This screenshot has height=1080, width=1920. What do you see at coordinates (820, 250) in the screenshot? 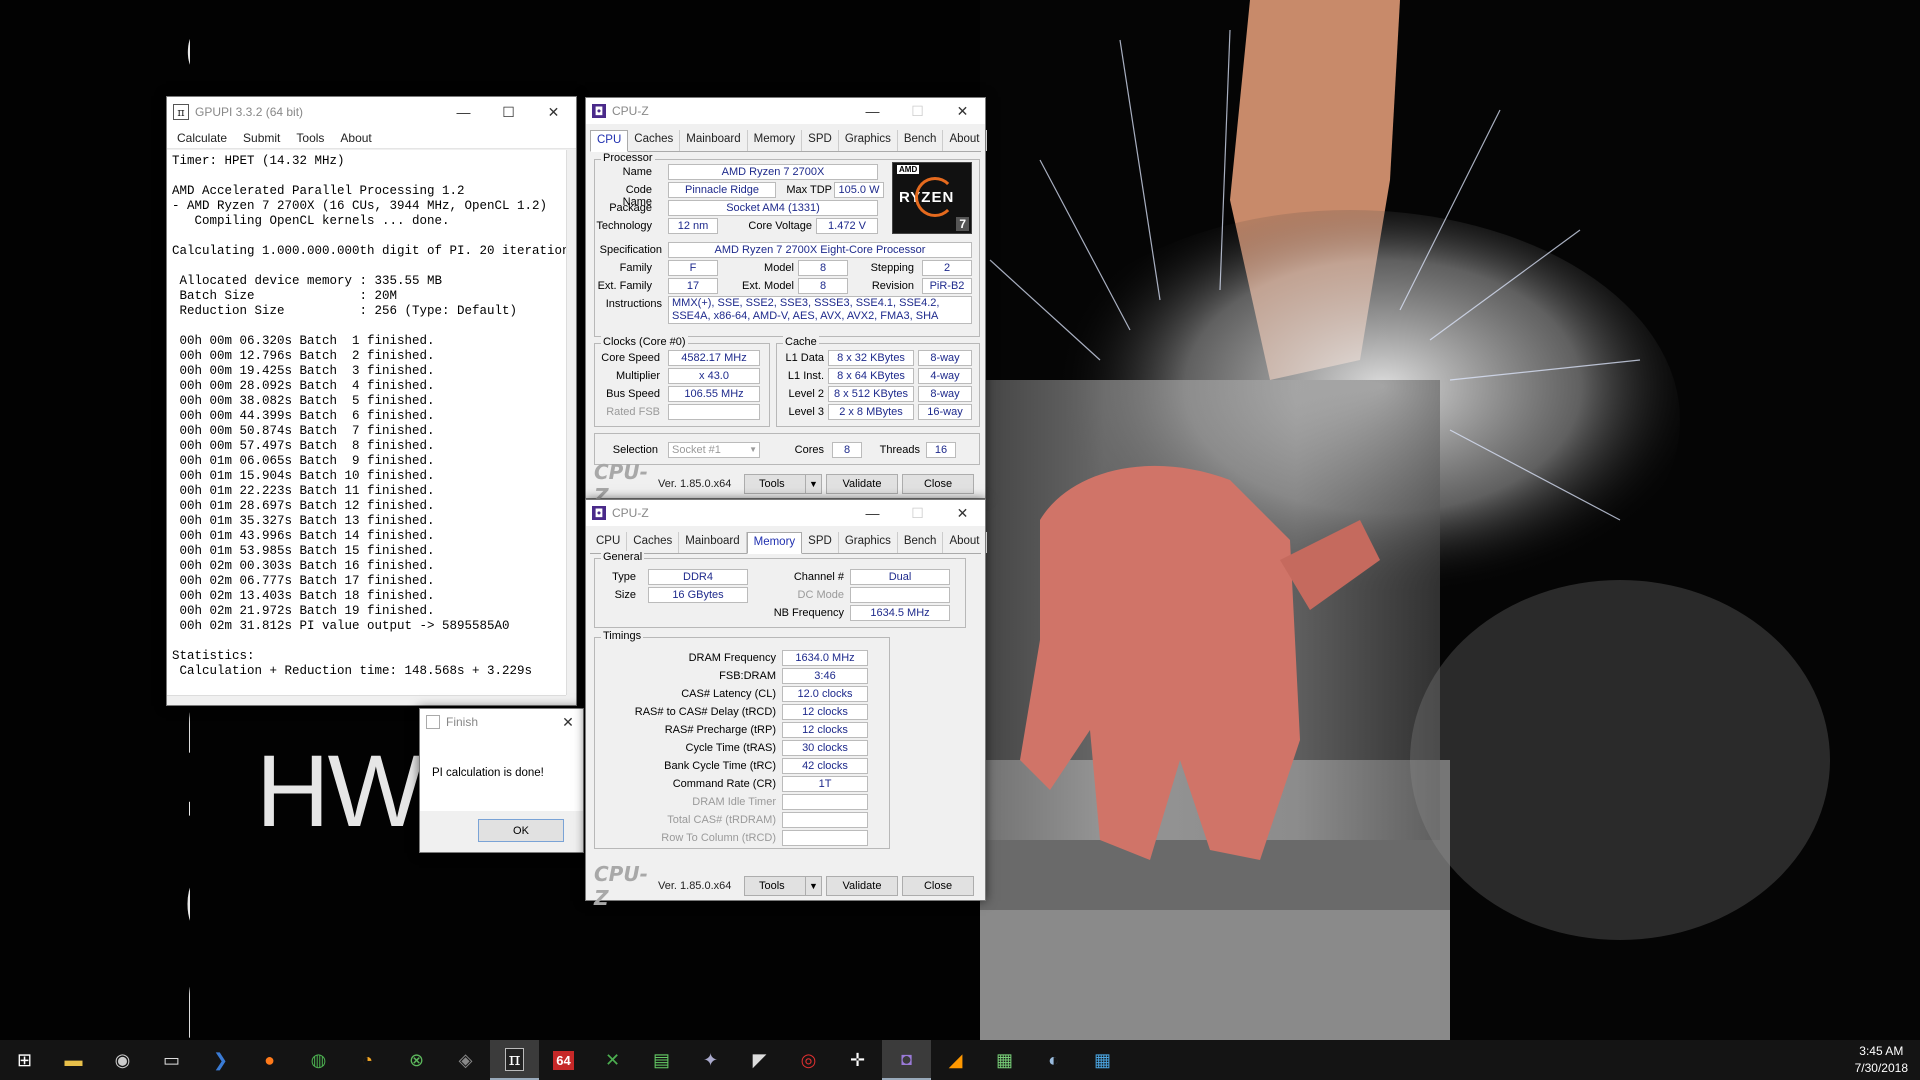
I see `spec-value: AMD Ryzen 7 2700X Eight-Core Processor` at bounding box center [820, 250].